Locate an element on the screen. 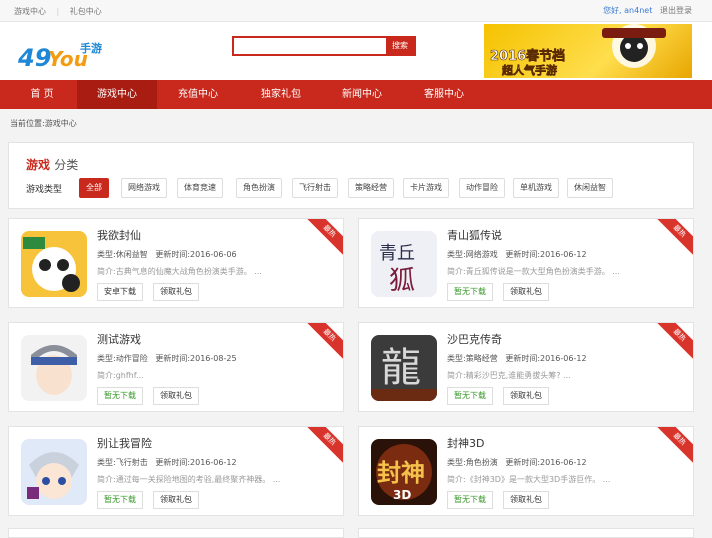  svg-text: 龍 is located at coordinates (401, 368).